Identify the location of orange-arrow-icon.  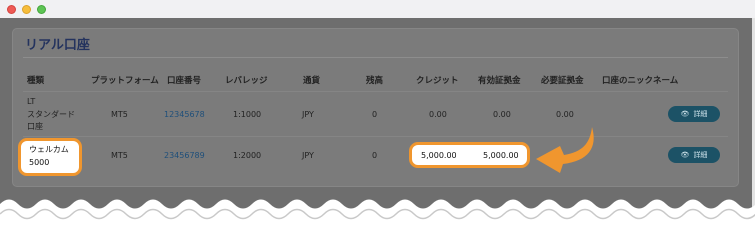
(565, 150).